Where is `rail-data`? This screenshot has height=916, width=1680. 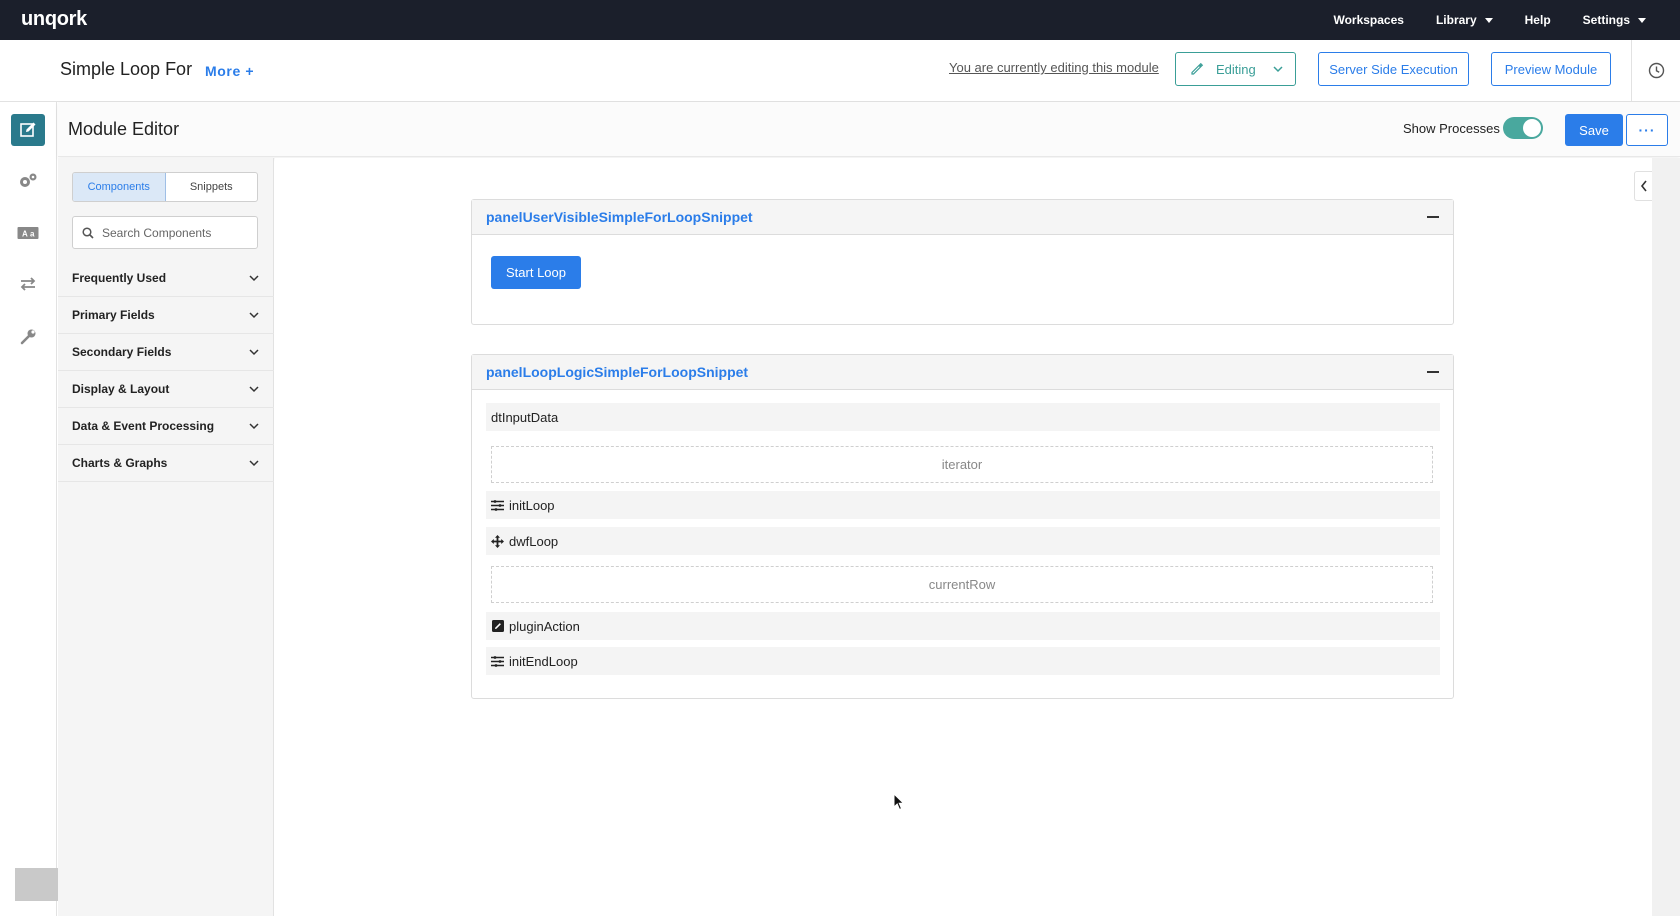
rail-data is located at coordinates (28, 284).